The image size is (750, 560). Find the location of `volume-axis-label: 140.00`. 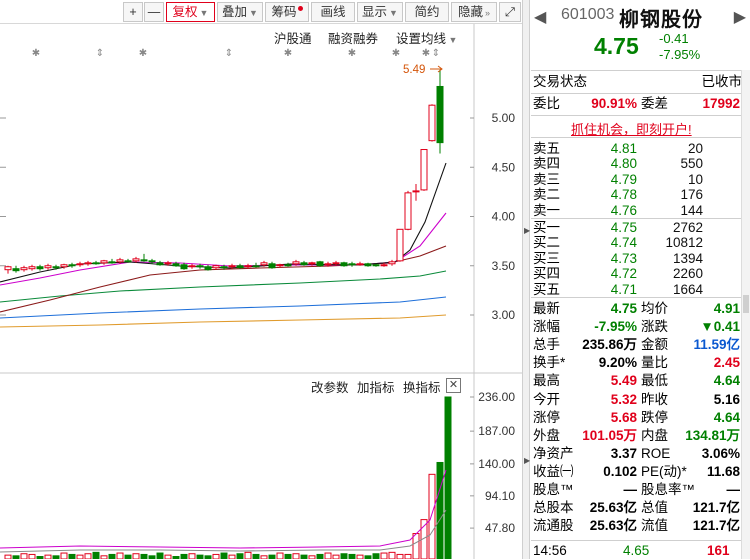

volume-axis-label: 140.00 is located at coordinates (496, 464).